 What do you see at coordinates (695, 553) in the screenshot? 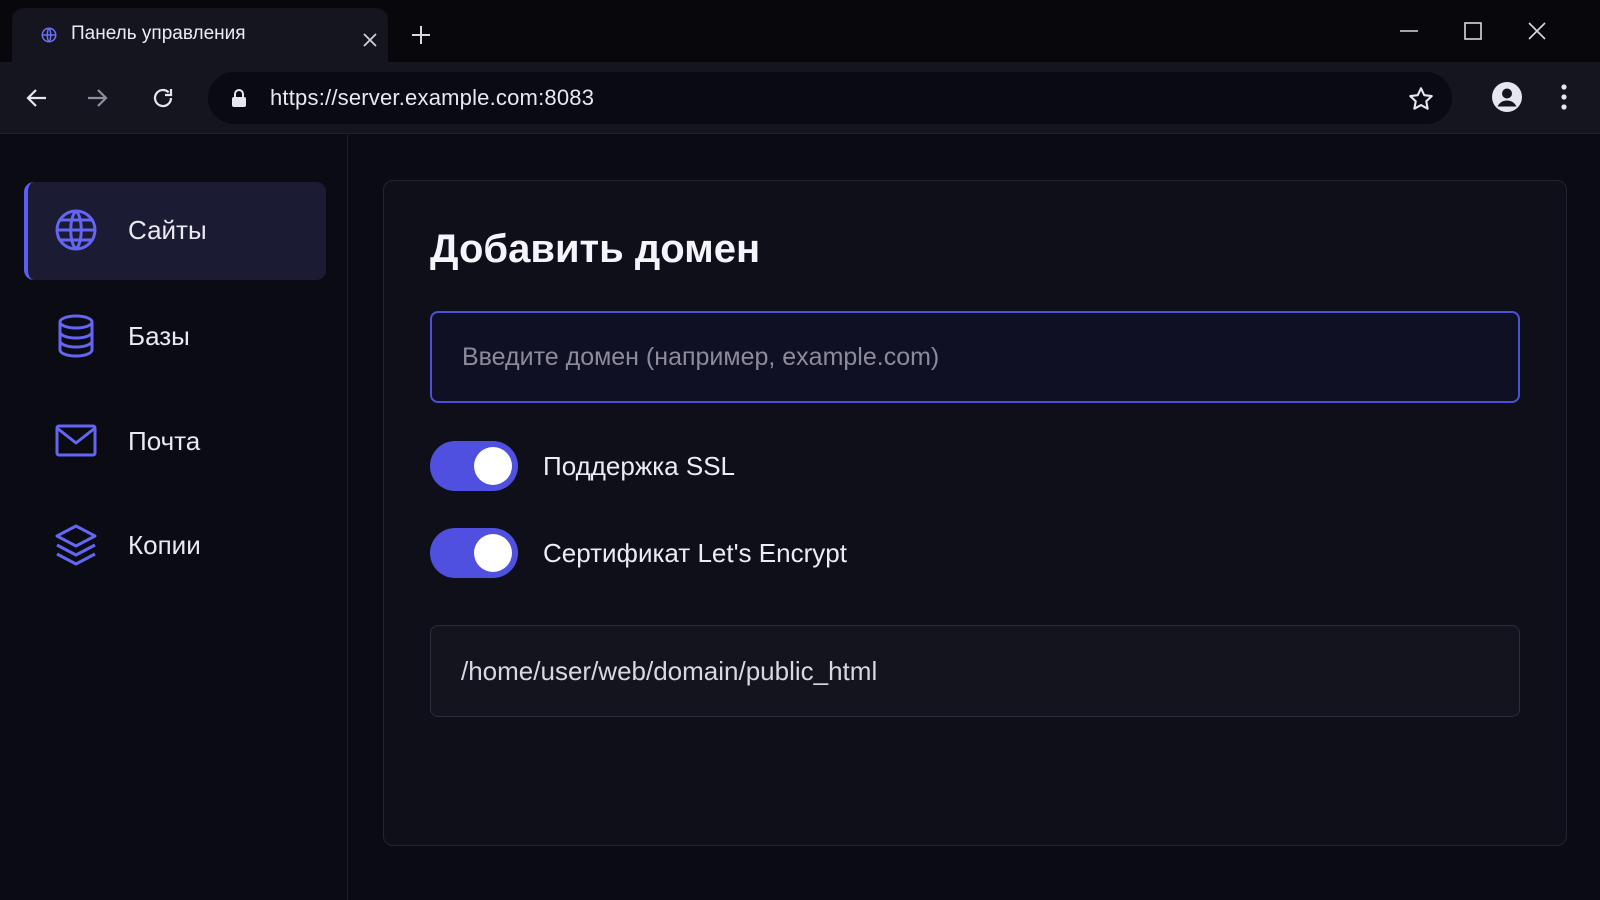
I see `letsencrypt-label: Сертификат Let's Encrypt` at bounding box center [695, 553].